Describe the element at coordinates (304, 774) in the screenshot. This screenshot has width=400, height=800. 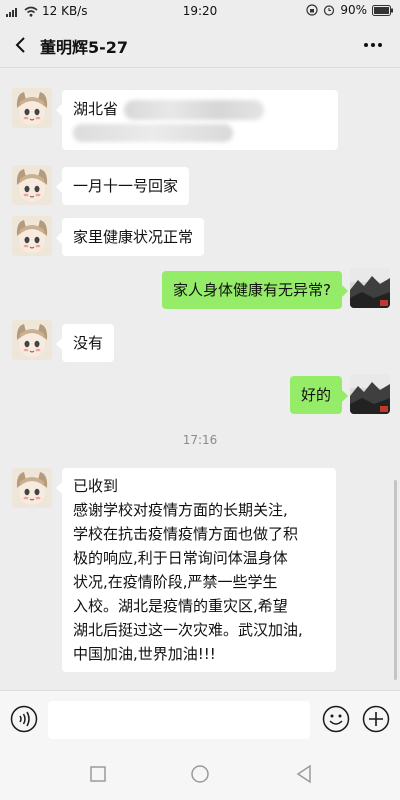
I see `triangle-back-icon` at that location.